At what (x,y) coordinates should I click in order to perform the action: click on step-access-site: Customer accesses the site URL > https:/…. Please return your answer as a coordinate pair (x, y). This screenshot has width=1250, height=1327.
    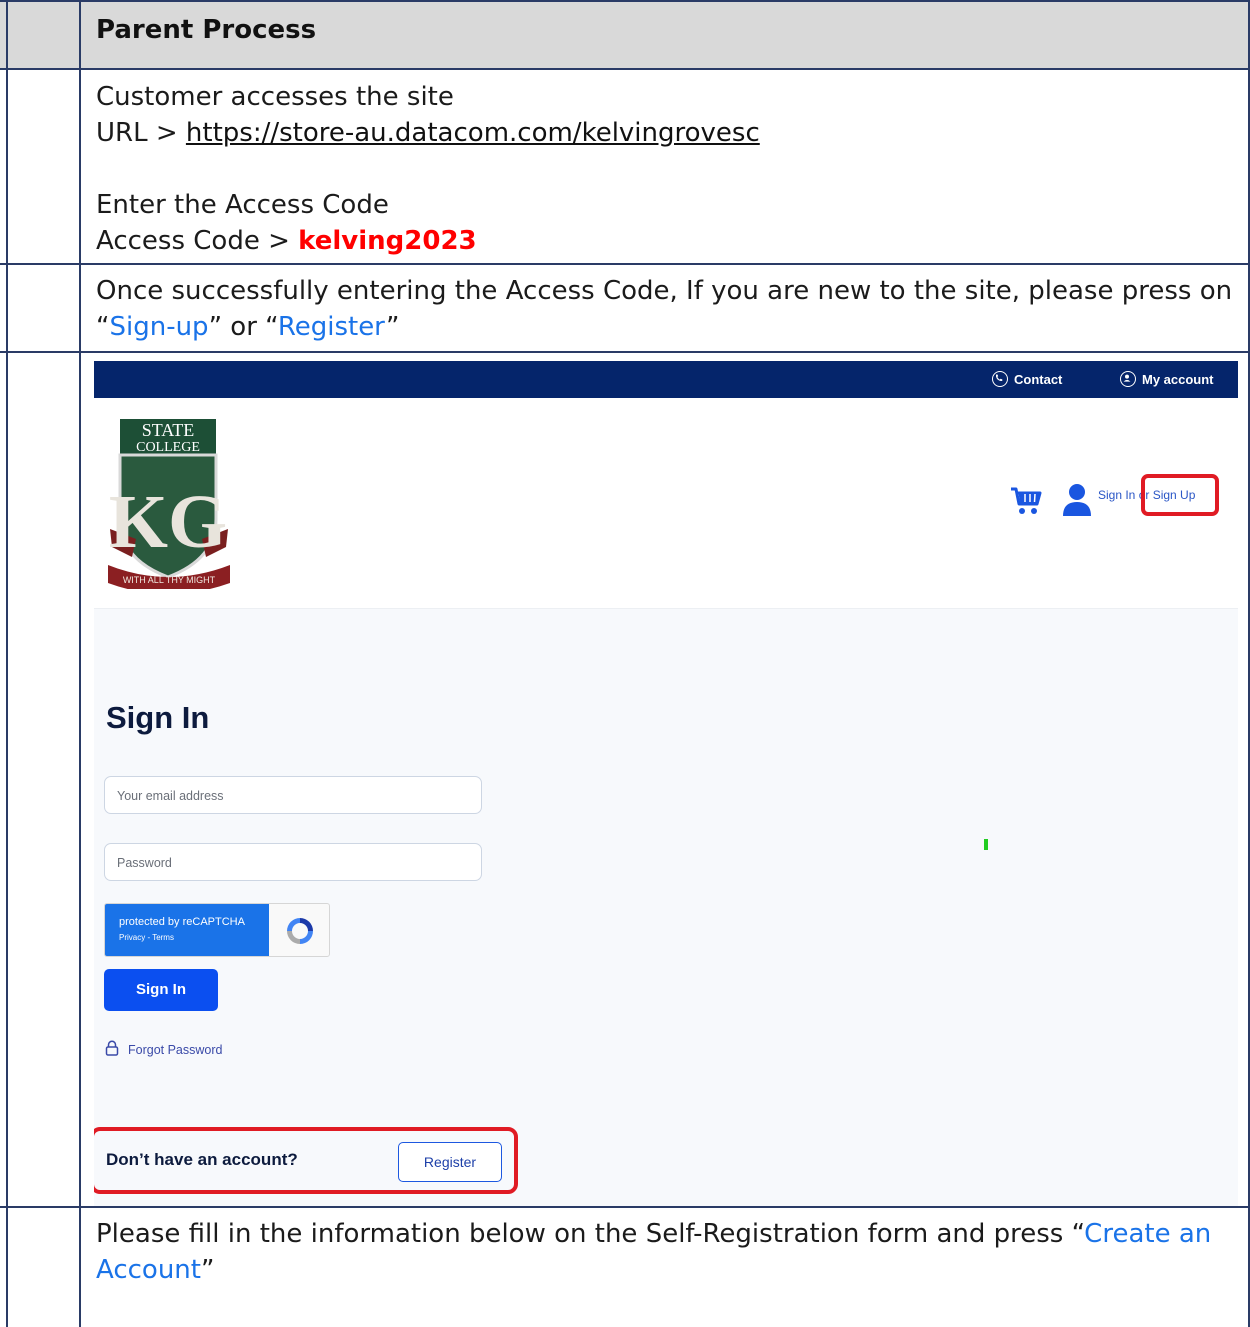
    Looking at the image, I should click on (428, 169).